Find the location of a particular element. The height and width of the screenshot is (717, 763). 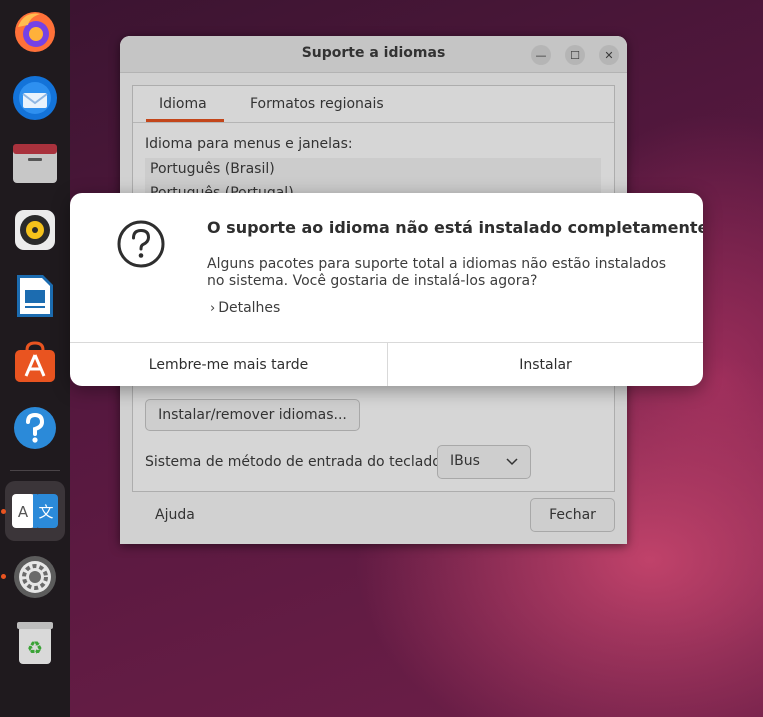

app-center-icon is located at coordinates (35, 361).